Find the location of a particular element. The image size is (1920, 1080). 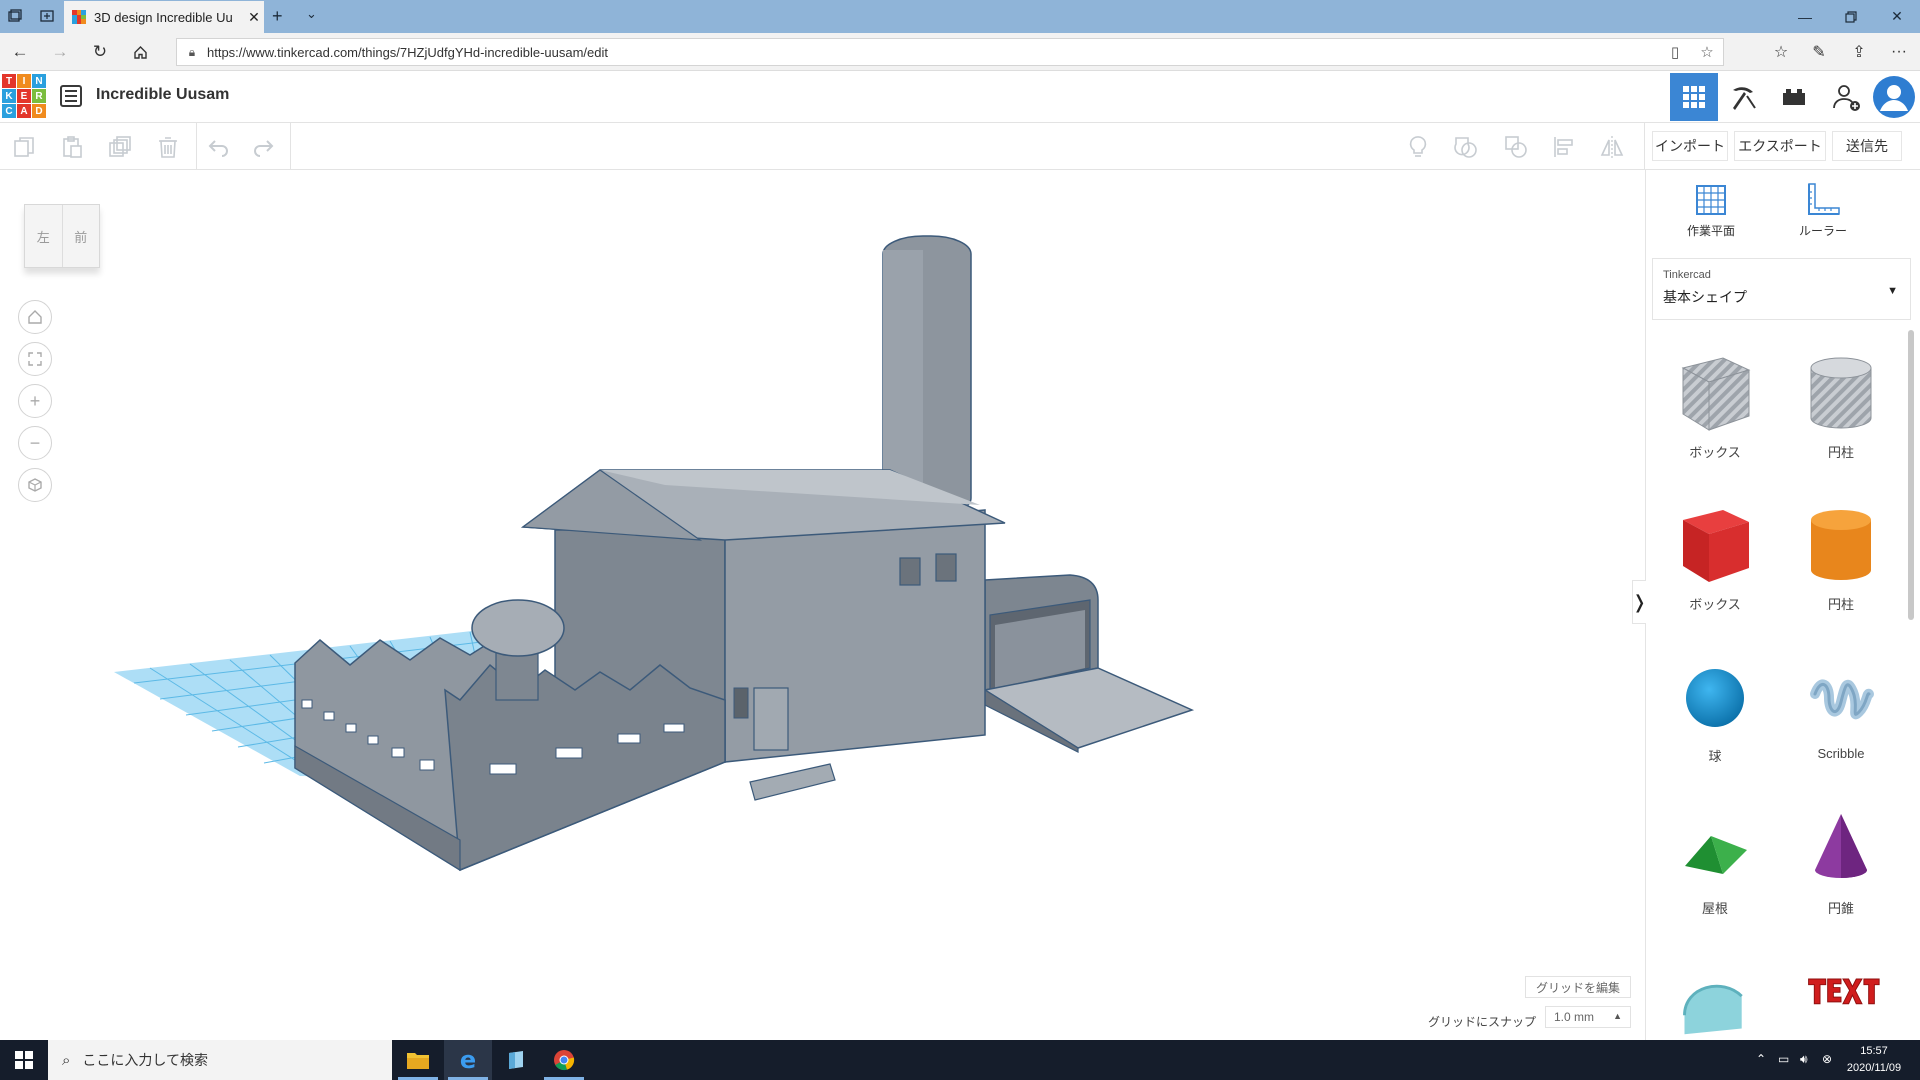

back-icon: ← is located at coordinates (20, 52).